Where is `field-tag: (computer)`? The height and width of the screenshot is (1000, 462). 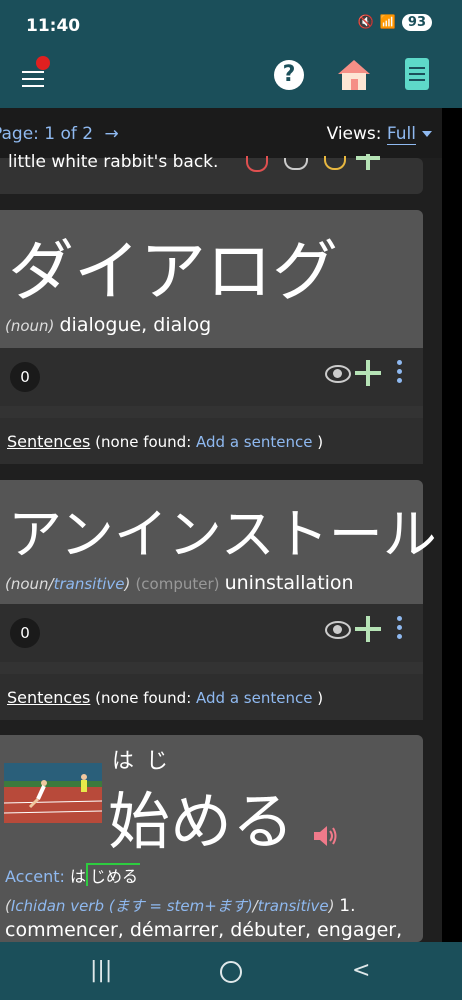
field-tag: (computer) is located at coordinates (177, 584).